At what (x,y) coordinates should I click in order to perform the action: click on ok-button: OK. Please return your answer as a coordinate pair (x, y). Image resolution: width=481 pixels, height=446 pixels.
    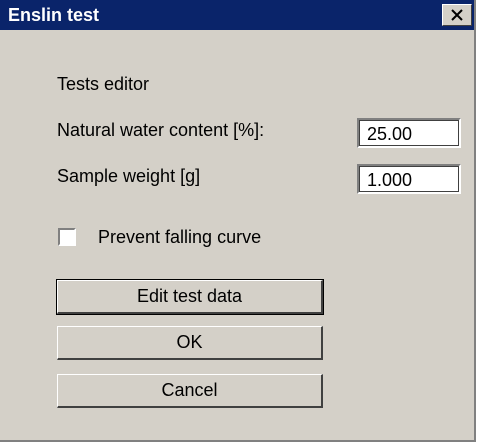
    Looking at the image, I should click on (190, 343).